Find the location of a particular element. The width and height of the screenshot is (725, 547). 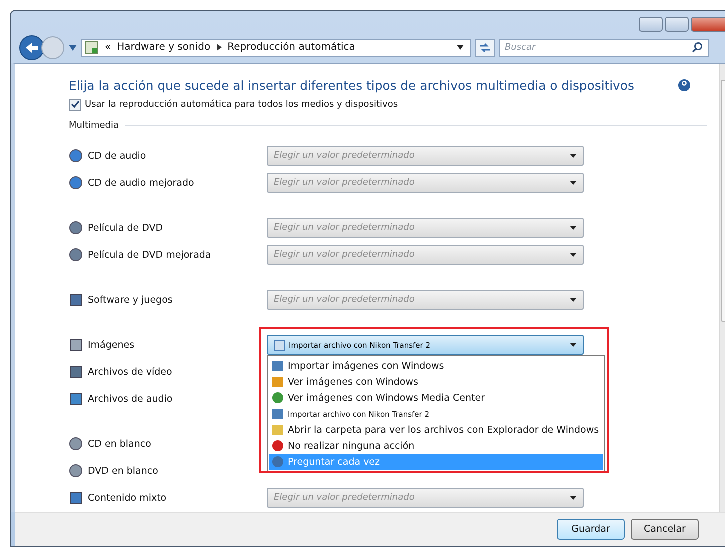

refresh-icon is located at coordinates (485, 47).